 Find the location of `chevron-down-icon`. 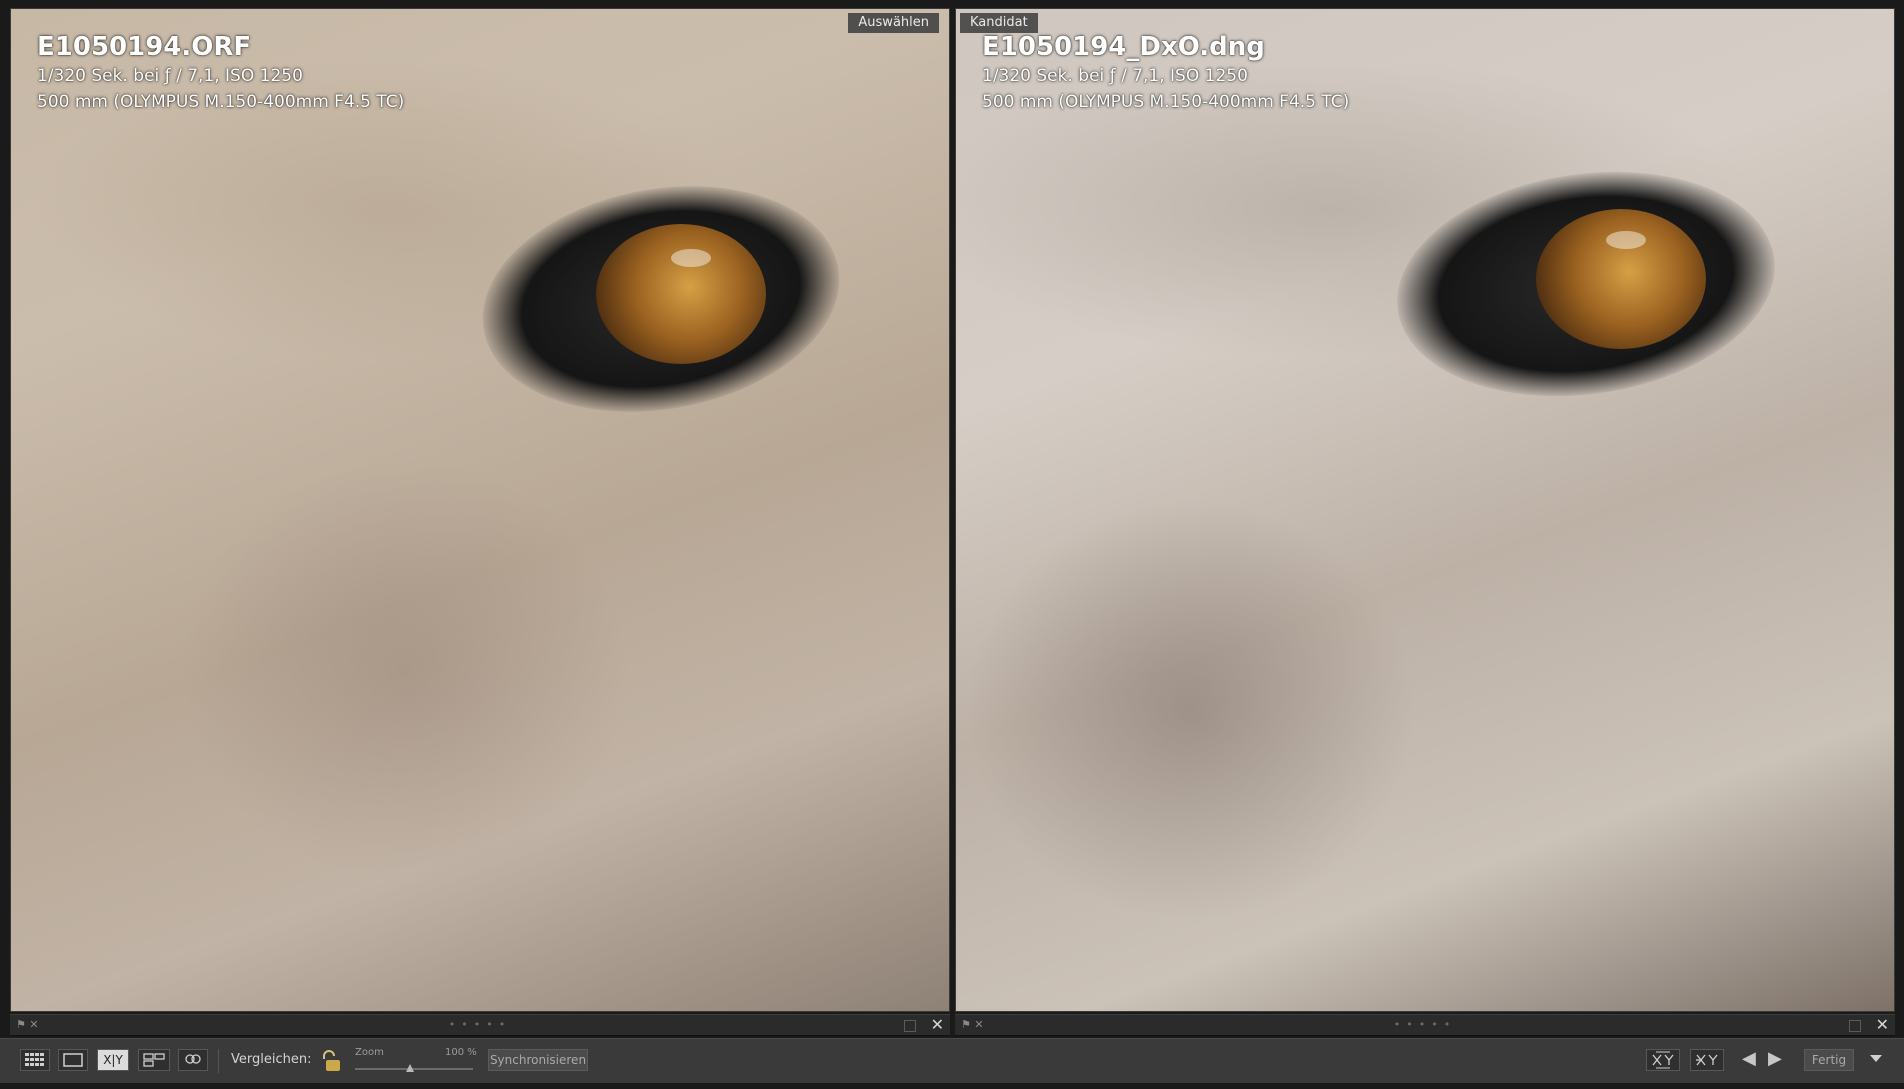

chevron-down-icon is located at coordinates (1876, 1058).